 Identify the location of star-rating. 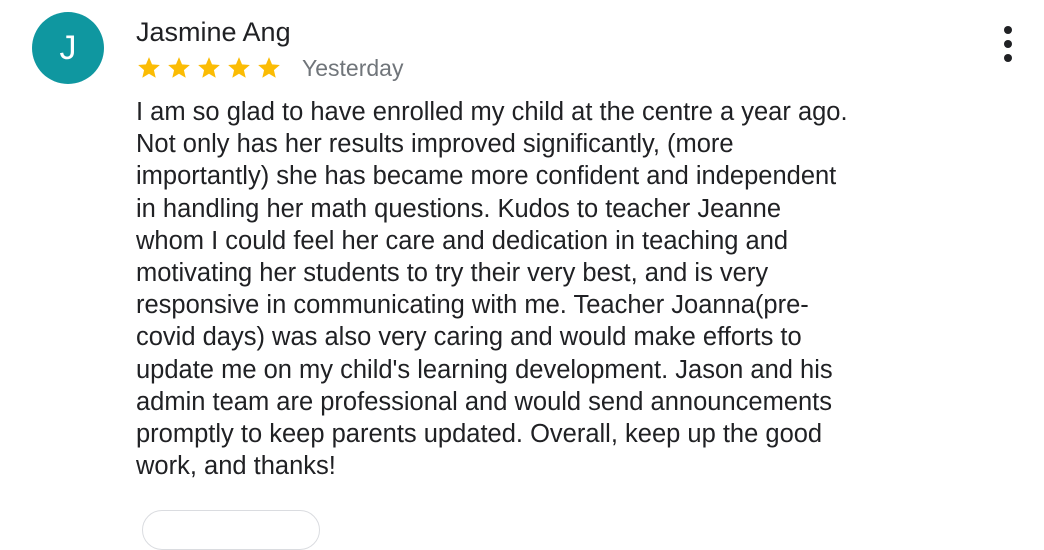
(211, 68).